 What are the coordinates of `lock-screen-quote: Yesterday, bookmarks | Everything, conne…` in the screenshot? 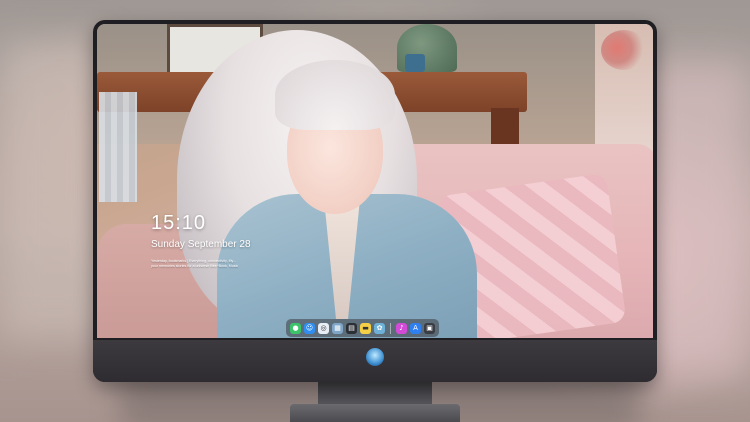 It's located at (211, 264).